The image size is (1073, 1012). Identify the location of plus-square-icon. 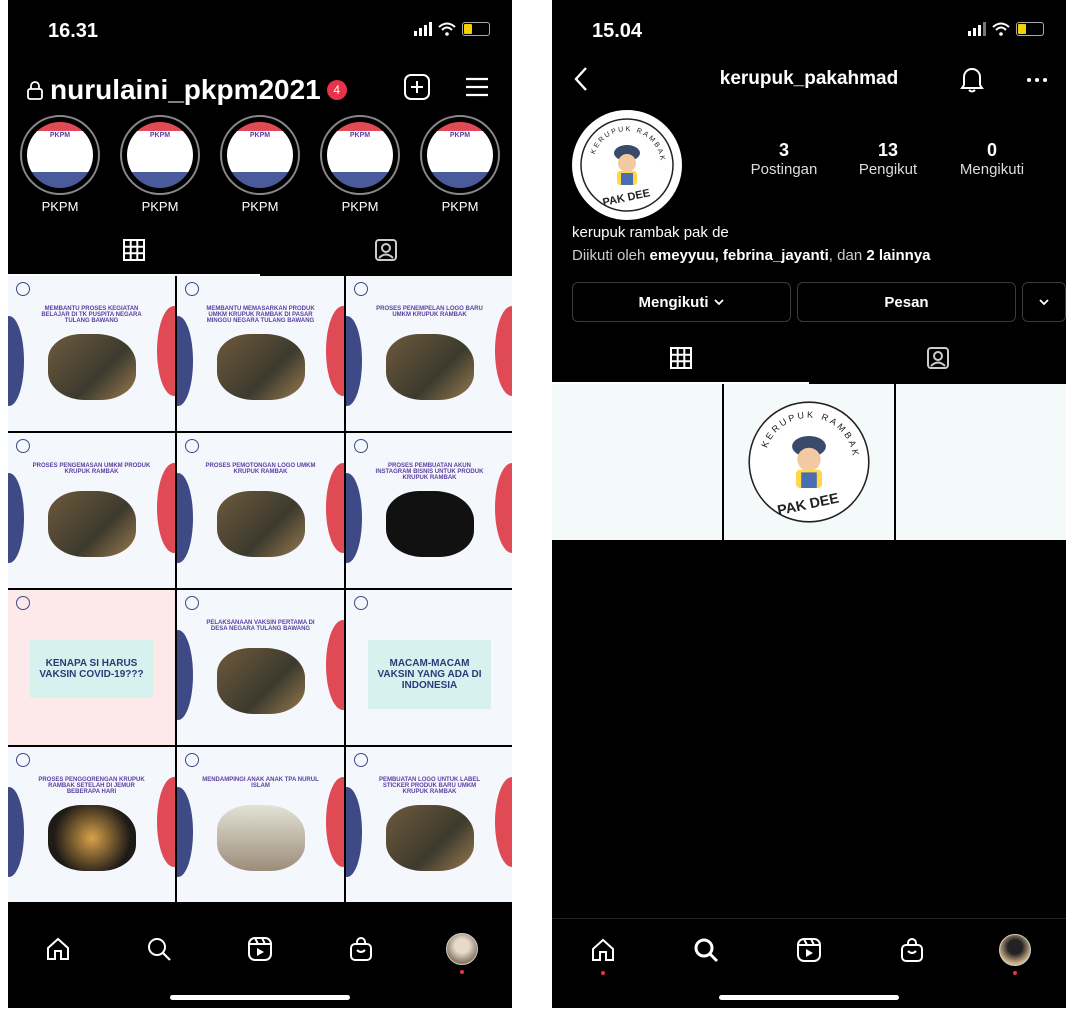
(417, 87).